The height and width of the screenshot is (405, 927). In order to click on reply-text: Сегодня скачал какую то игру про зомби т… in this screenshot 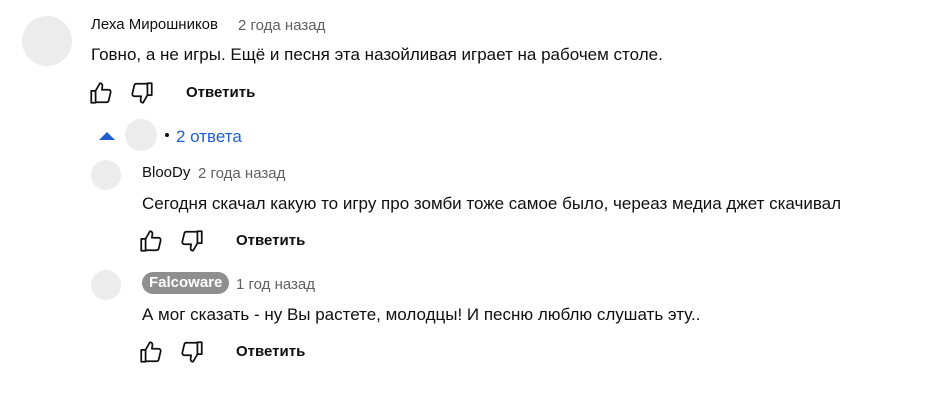, I will do `click(492, 203)`.